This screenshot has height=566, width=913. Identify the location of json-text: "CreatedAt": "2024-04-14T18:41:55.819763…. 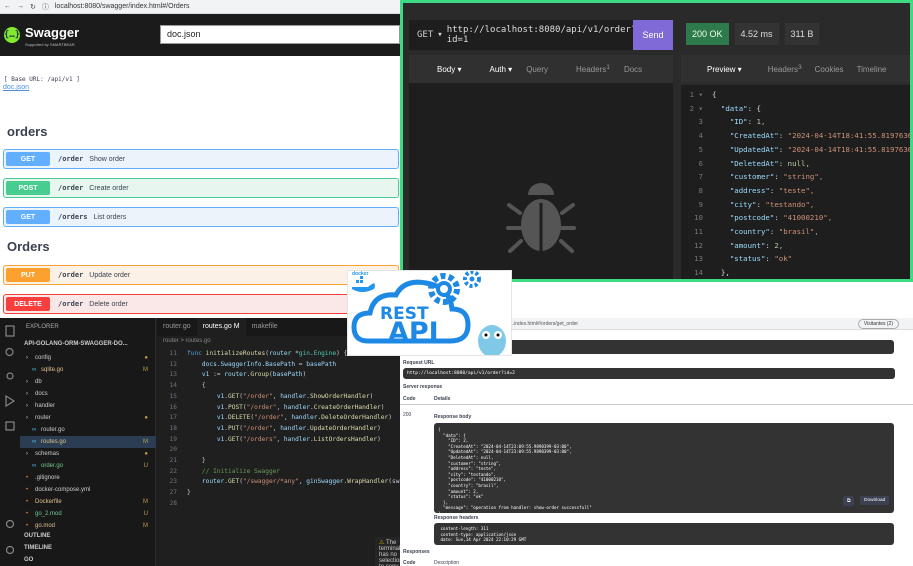
(821, 136).